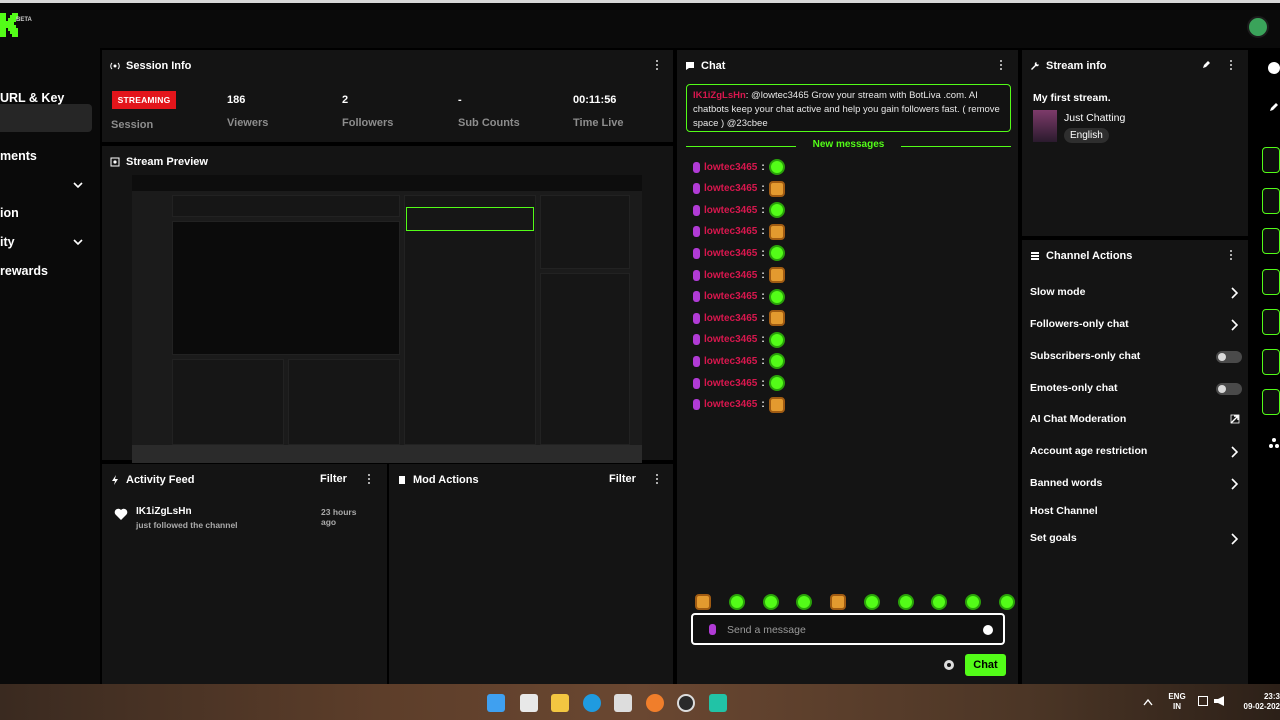  I want to click on send-chat-button: Chat, so click(985, 665).